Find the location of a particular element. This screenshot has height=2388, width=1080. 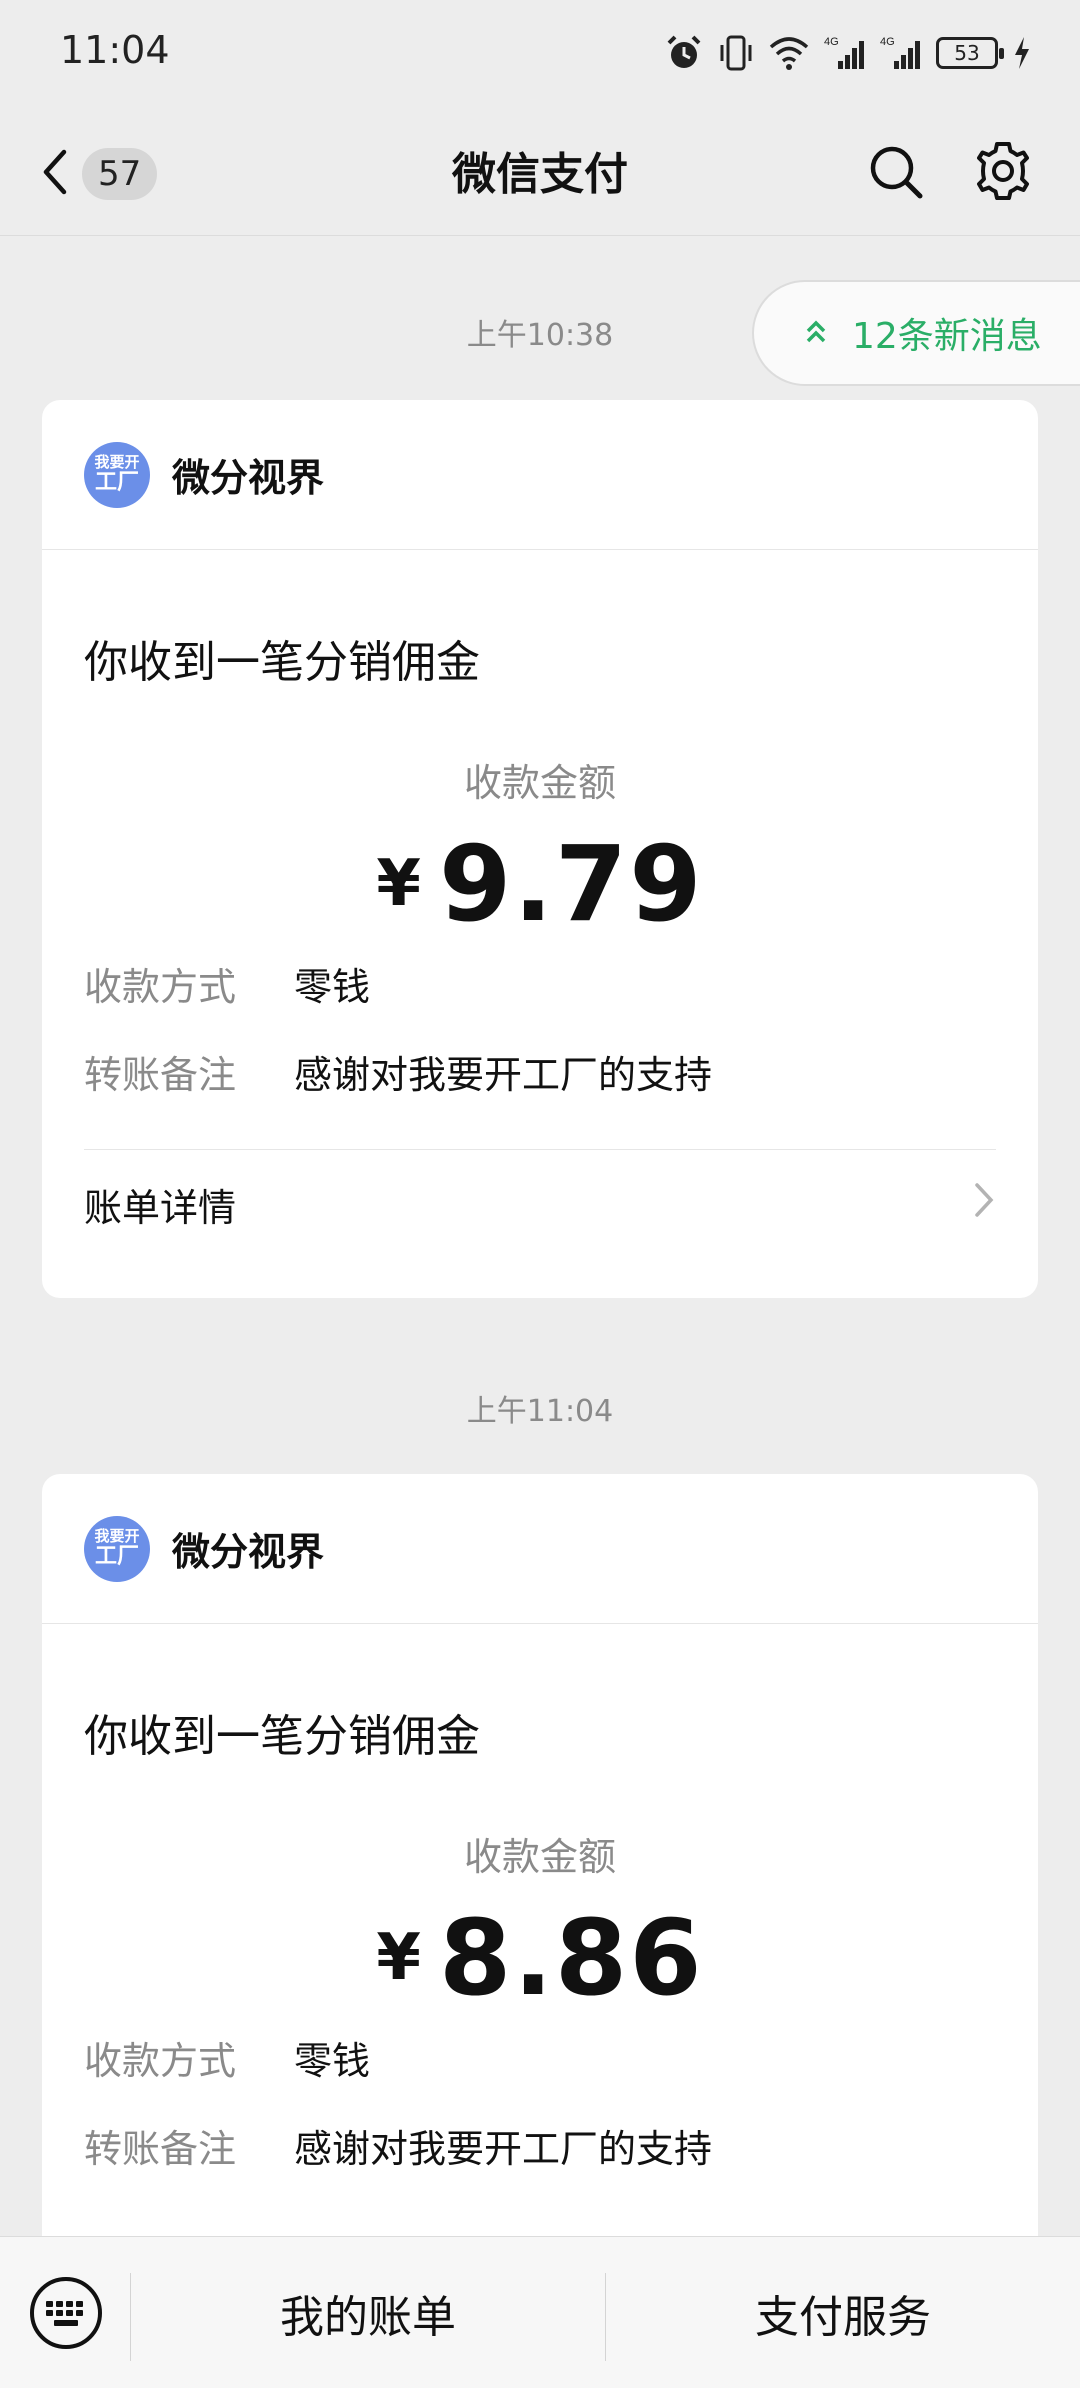

signal-icon: 4G is located at coordinates (845, 53).